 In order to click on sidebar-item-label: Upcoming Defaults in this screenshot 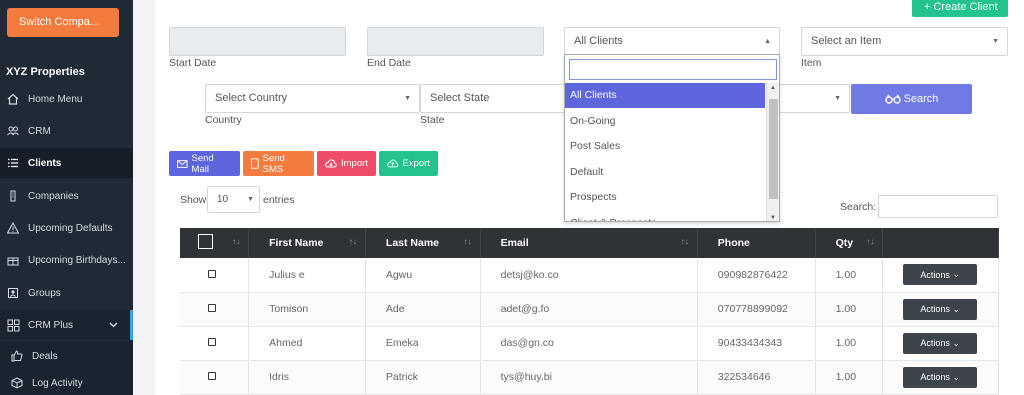, I will do `click(70, 228)`.